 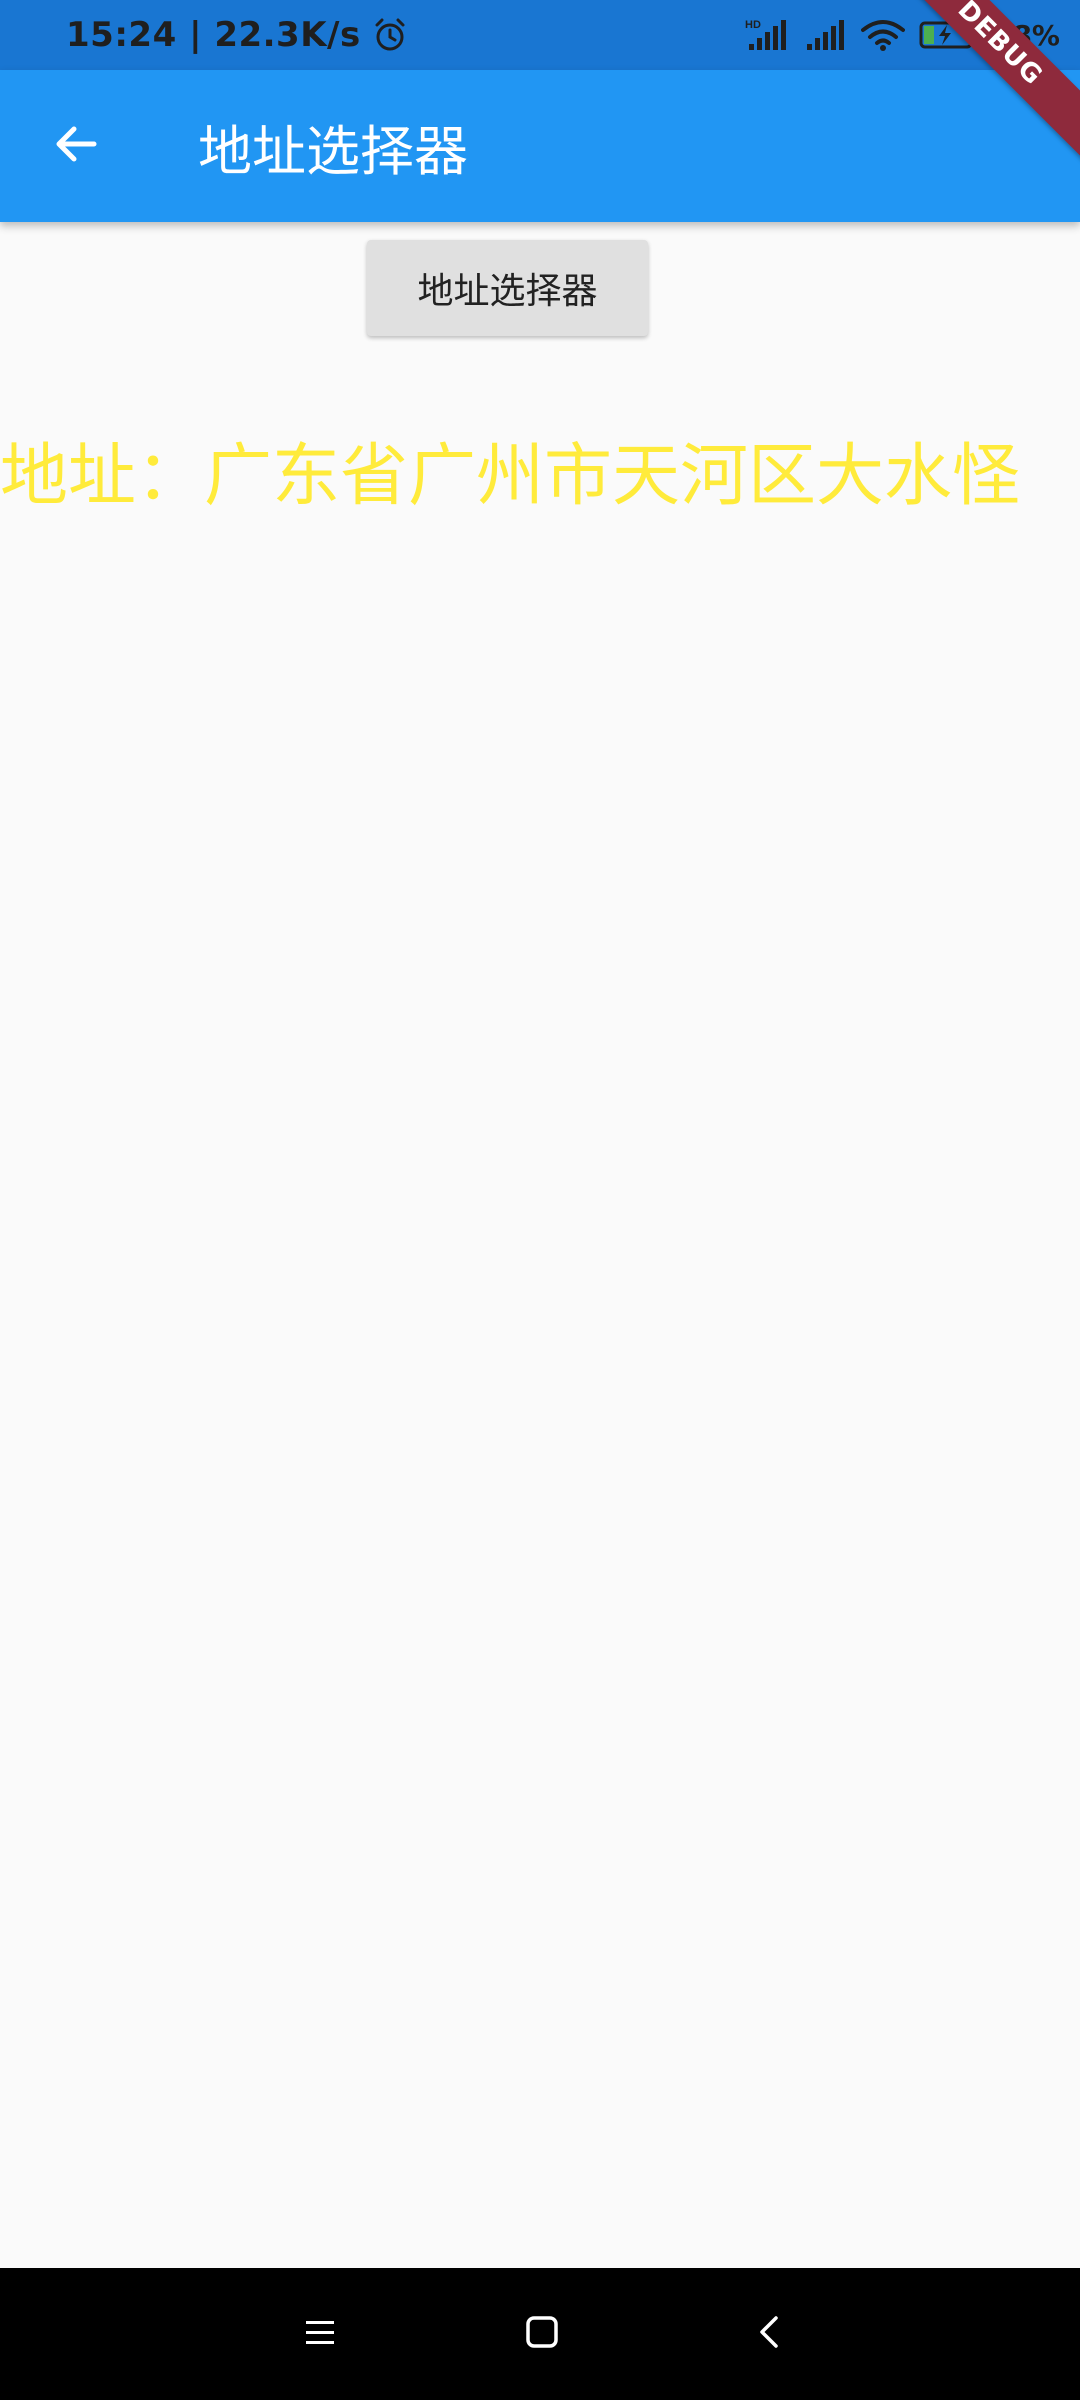 What do you see at coordinates (333, 151) in the screenshot?
I see `page-title: 地址选择器` at bounding box center [333, 151].